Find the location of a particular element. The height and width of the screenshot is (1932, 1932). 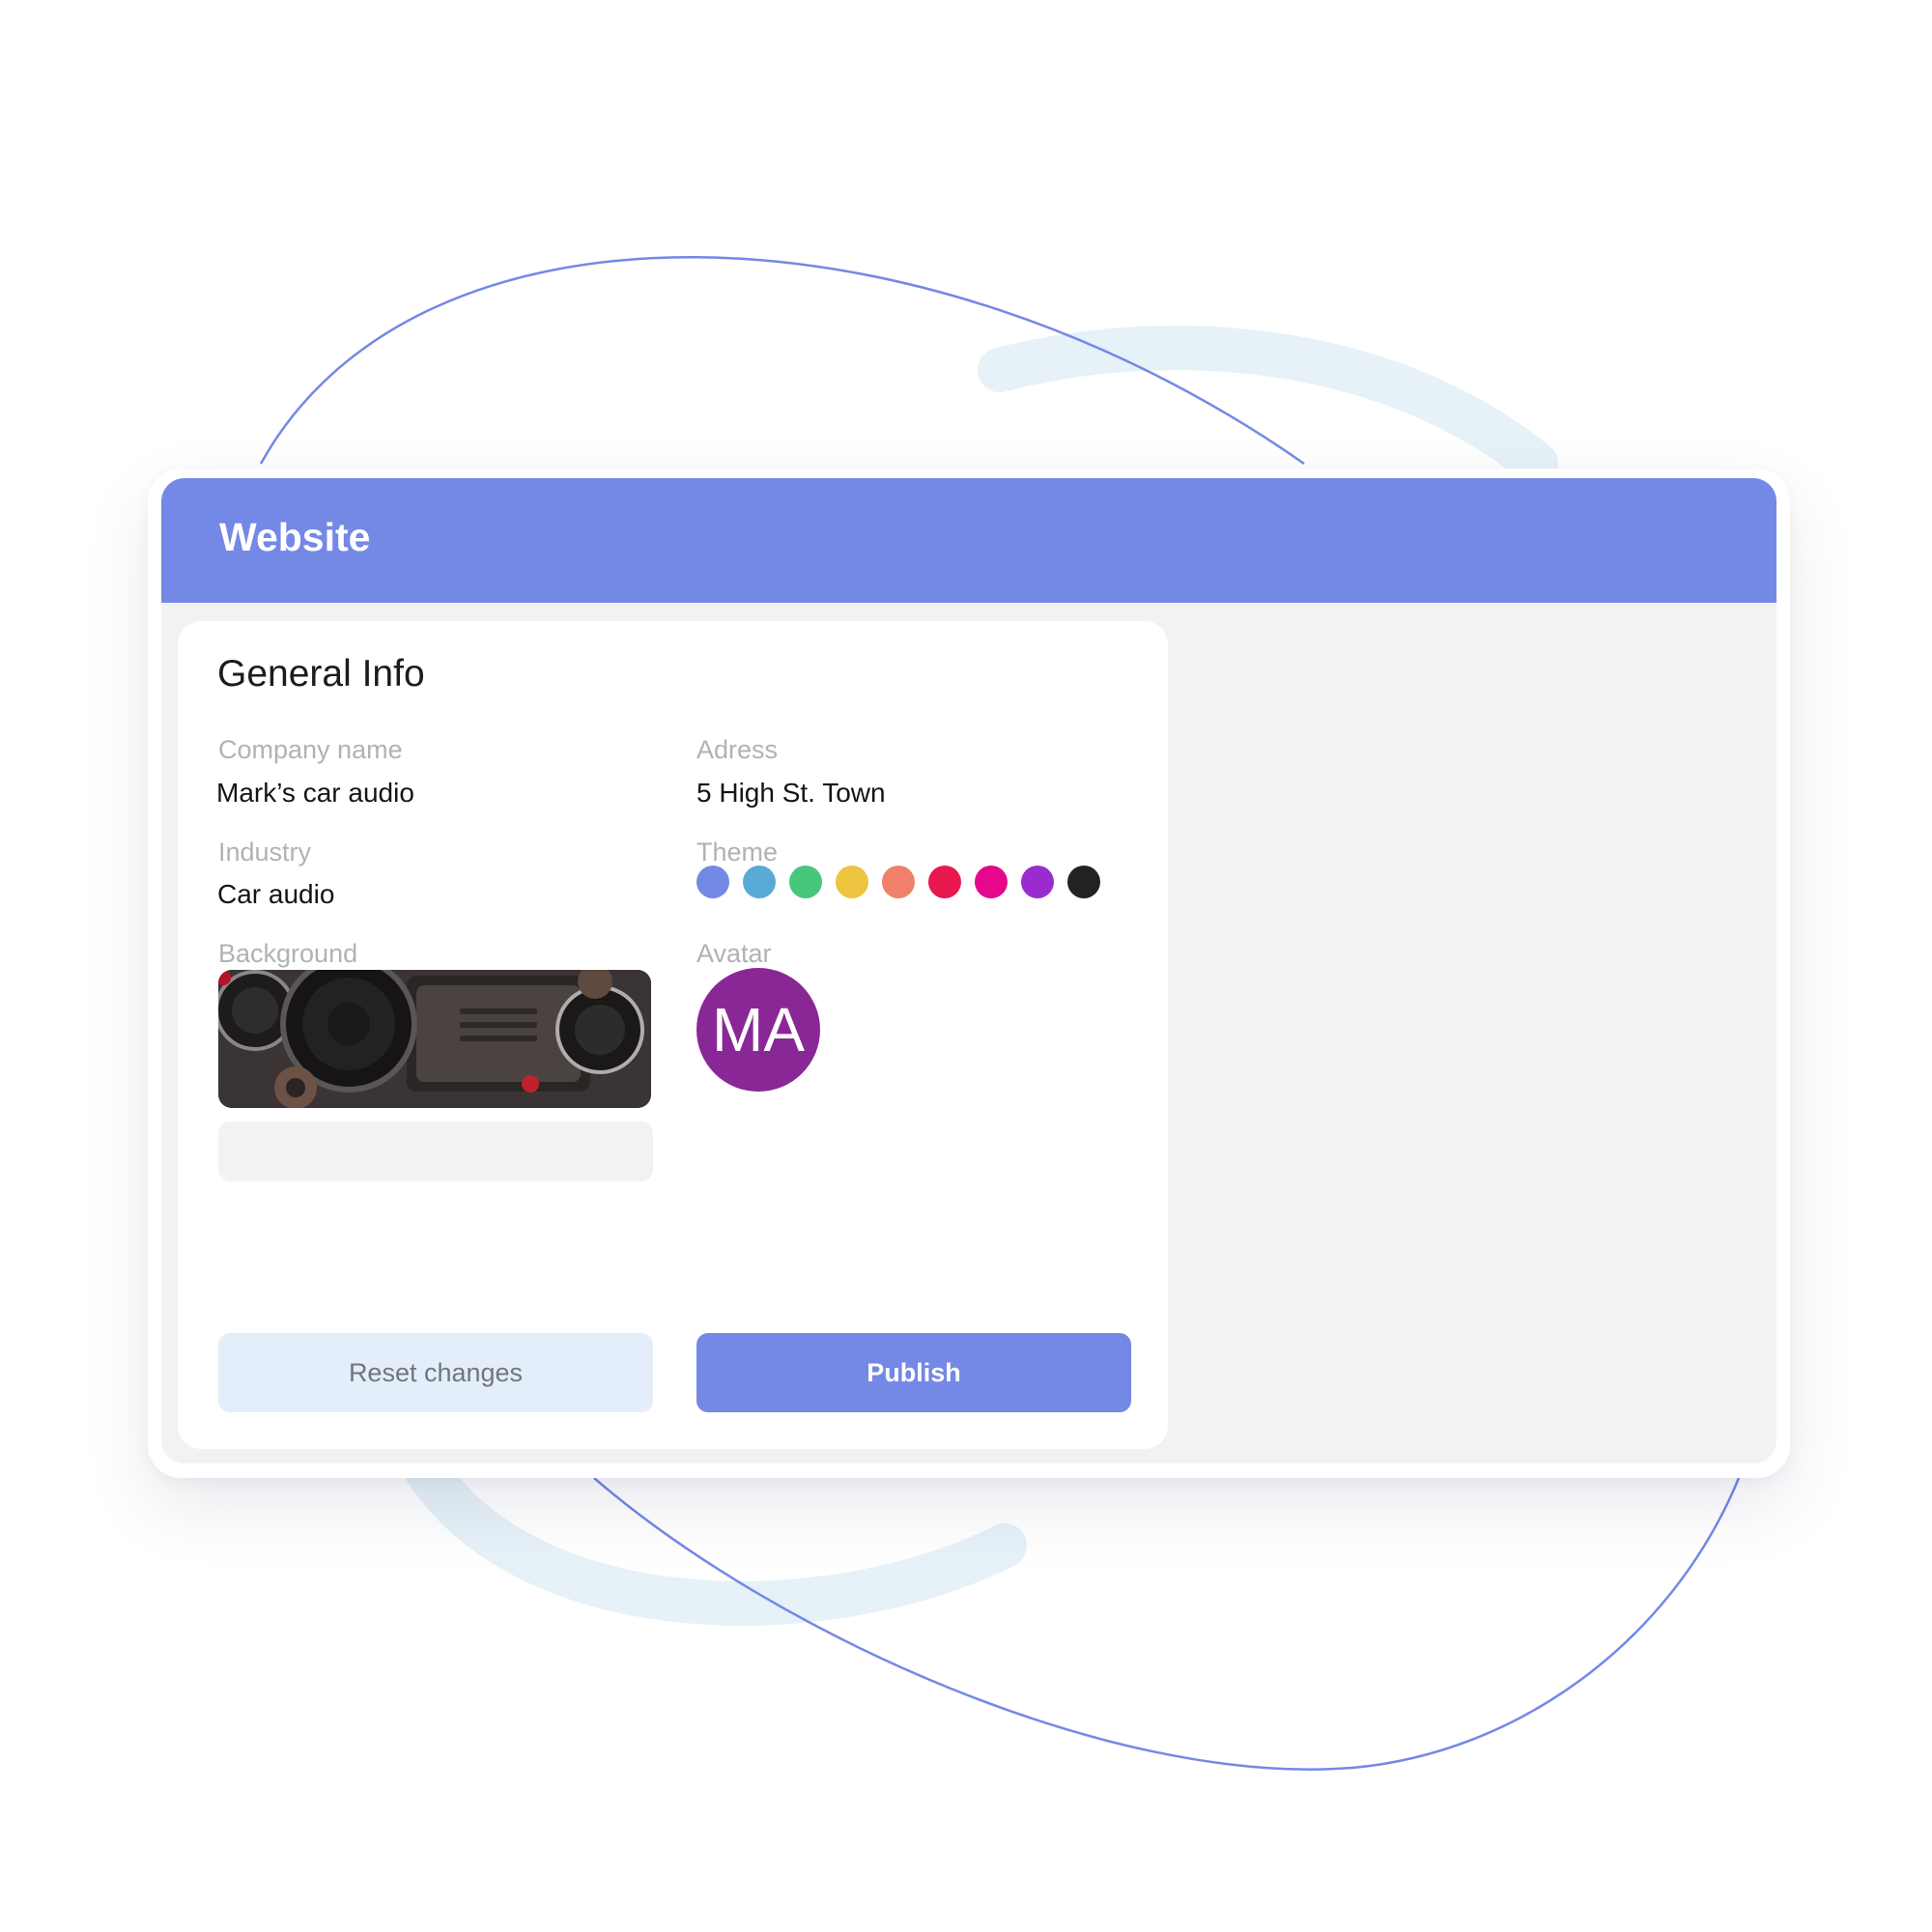

address-label: Adress is located at coordinates (737, 749).